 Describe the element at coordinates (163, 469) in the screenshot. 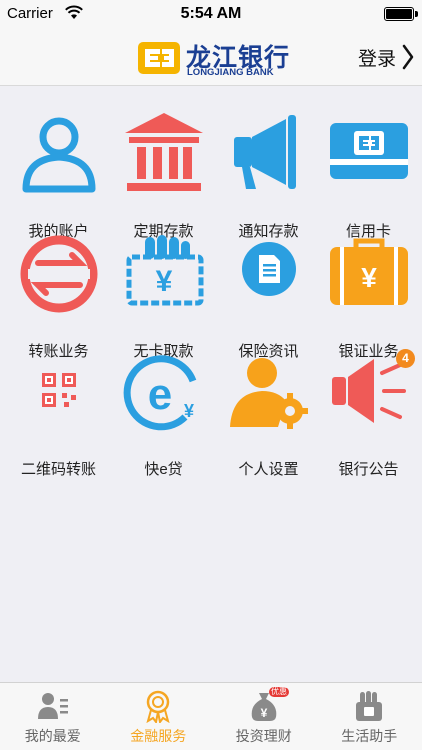

I see `grid-item-label: 快e贷` at that location.